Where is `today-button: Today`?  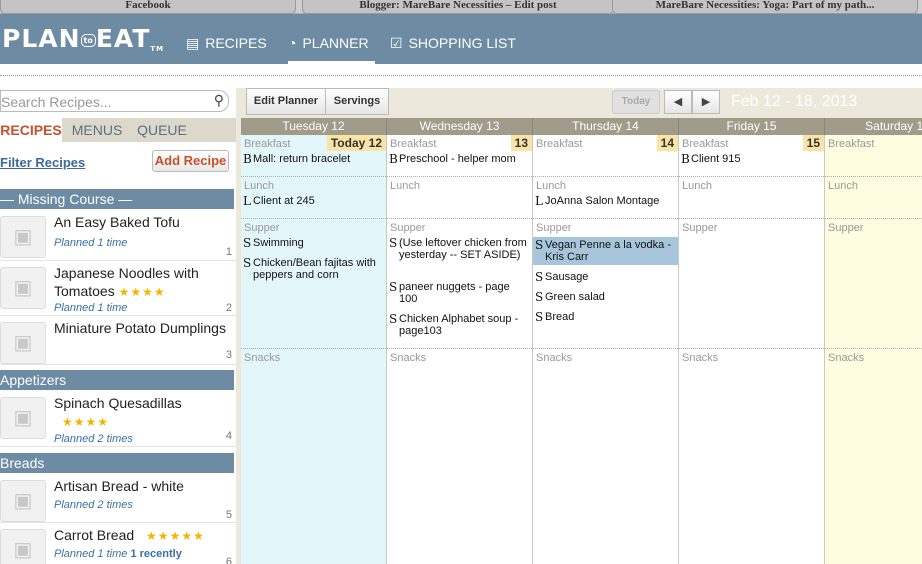
today-button: Today is located at coordinates (636, 102).